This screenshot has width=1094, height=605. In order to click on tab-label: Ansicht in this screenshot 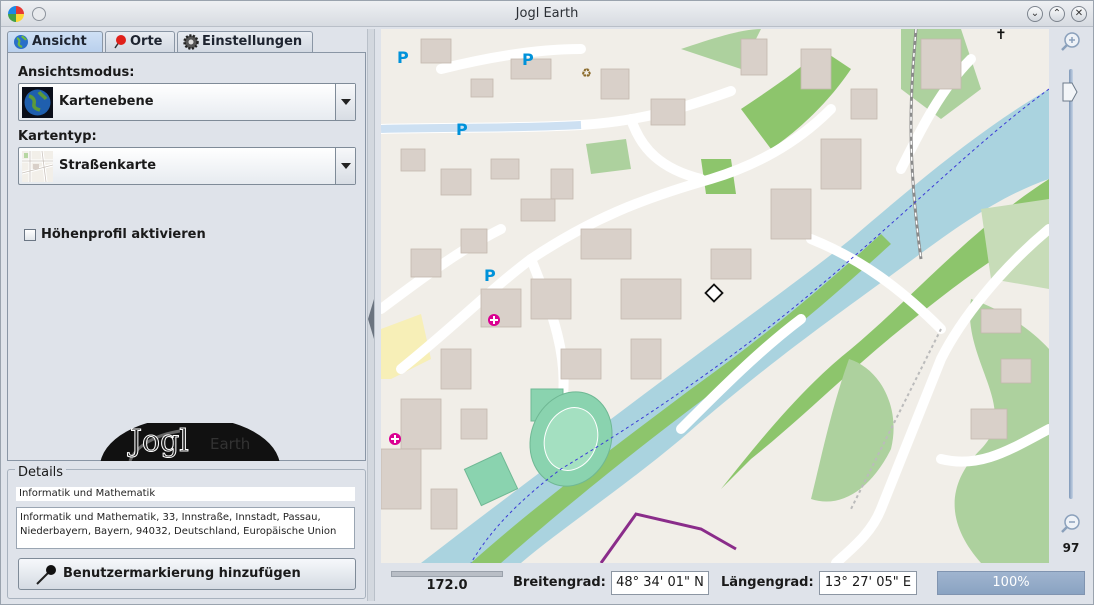, I will do `click(59, 41)`.